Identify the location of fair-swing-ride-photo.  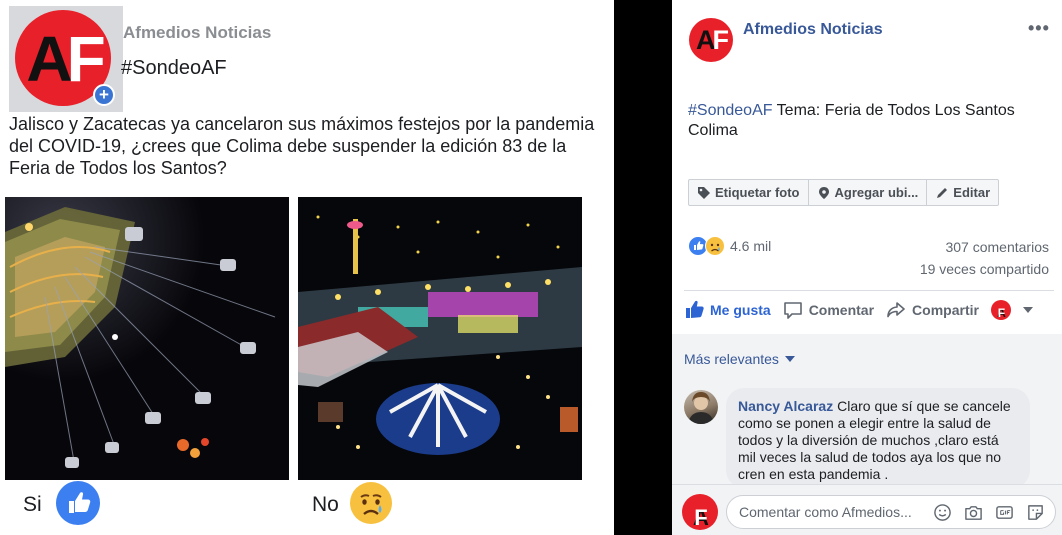
(147, 338).